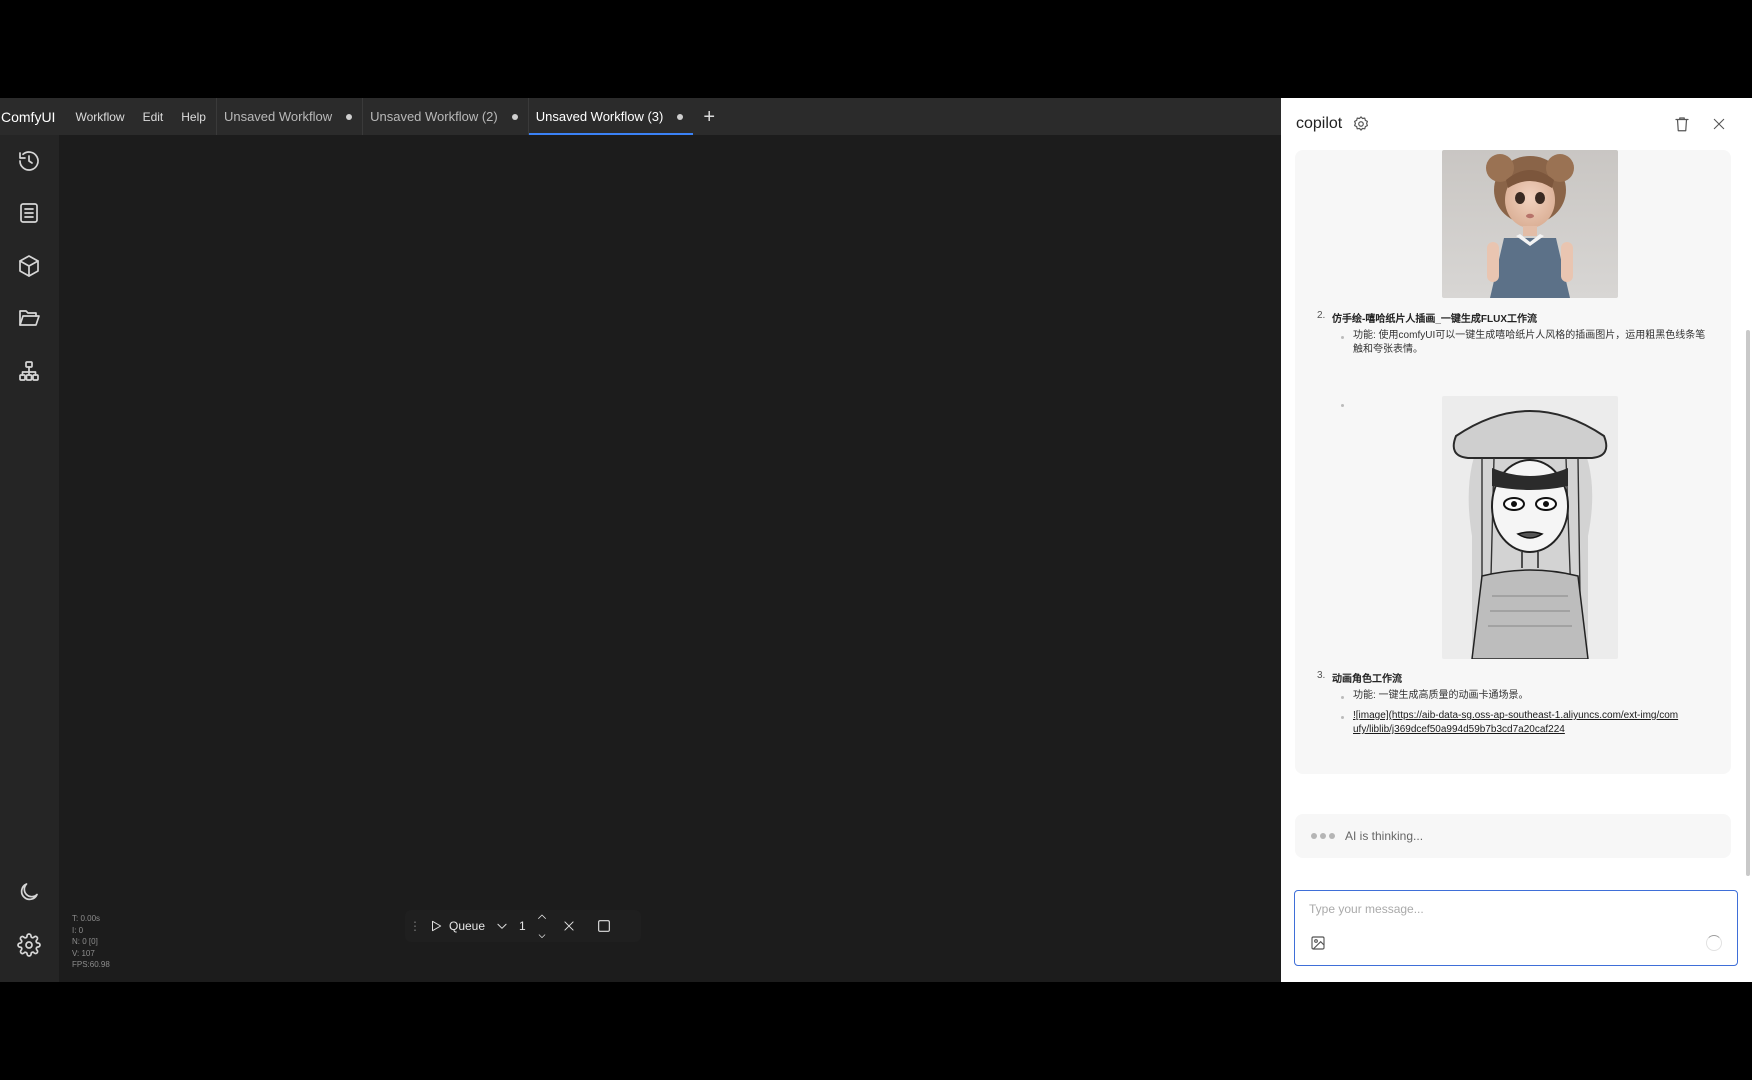 This screenshot has width=1752, height=1080. I want to click on tab-label: Unsaved Workflow (3), so click(599, 116).